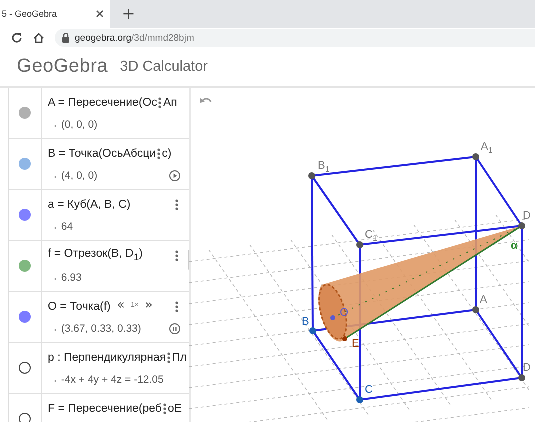 Image resolution: width=535 pixels, height=422 pixels. Describe the element at coordinates (306, 322) in the screenshot. I see `point-label: B` at that location.